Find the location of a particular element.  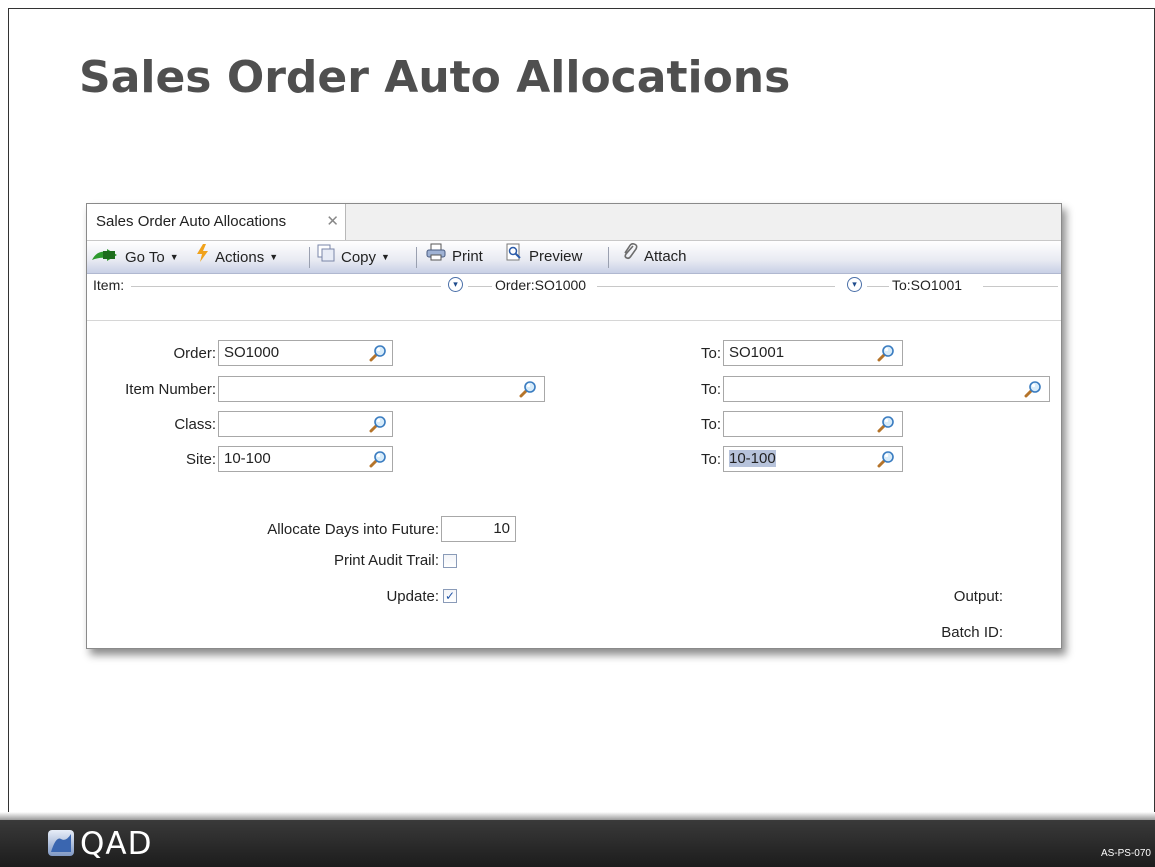

print-audit-trail-label: Print Audit Trail: is located at coordinates (386, 560).